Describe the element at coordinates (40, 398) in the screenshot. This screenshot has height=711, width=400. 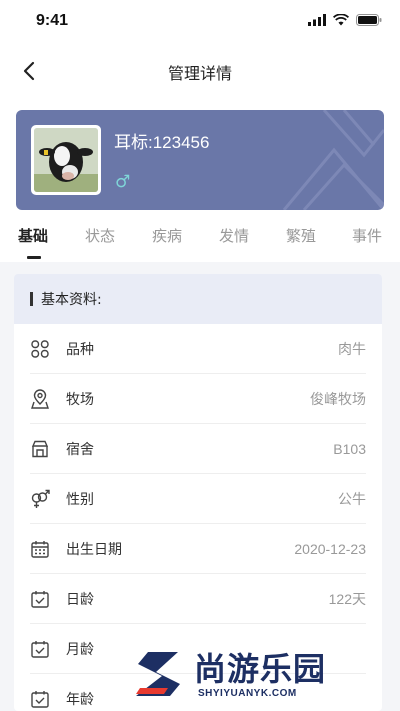
I see `location-icon` at that location.